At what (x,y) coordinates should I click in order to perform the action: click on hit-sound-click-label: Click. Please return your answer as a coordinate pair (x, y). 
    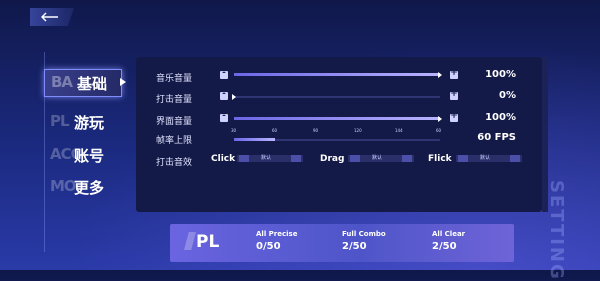
    Looking at the image, I should click on (223, 159).